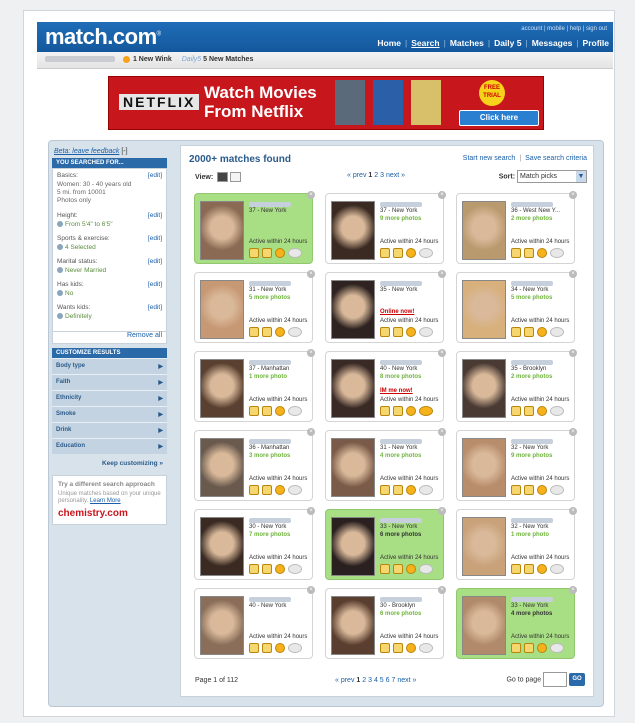 The image size is (635, 723). Describe the element at coordinates (109, 335) in the screenshot. I see `remove-all-link: Remove all` at that location.